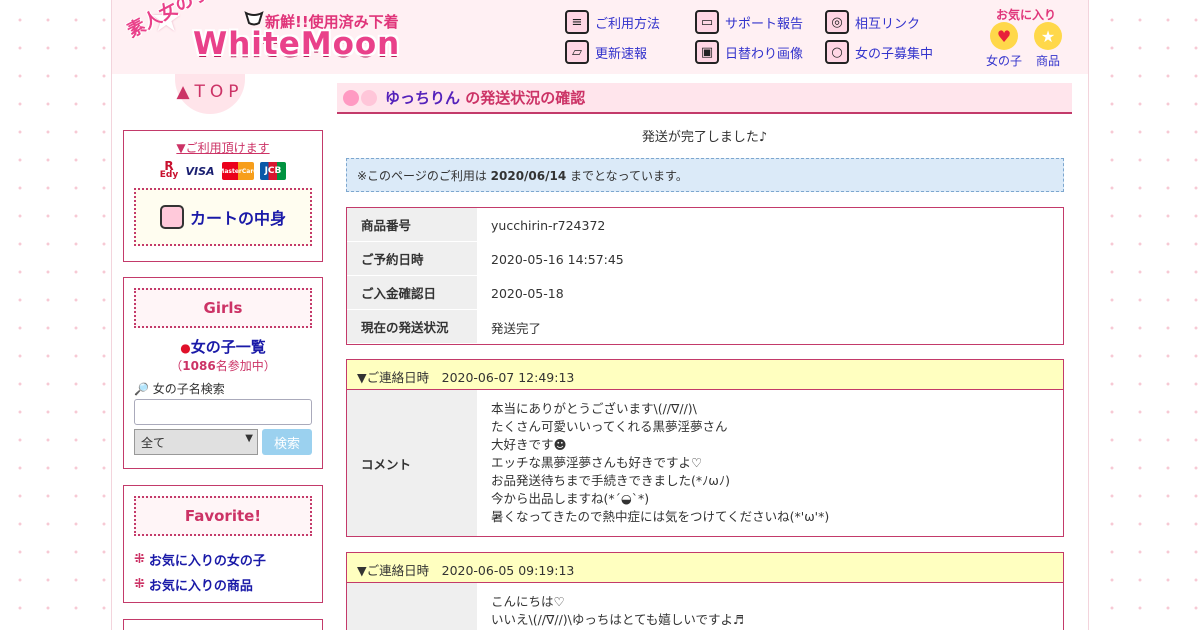 This screenshot has height=630, width=1200. What do you see at coordinates (223, 412) in the screenshot?
I see `girl-name-search-input` at bounding box center [223, 412].